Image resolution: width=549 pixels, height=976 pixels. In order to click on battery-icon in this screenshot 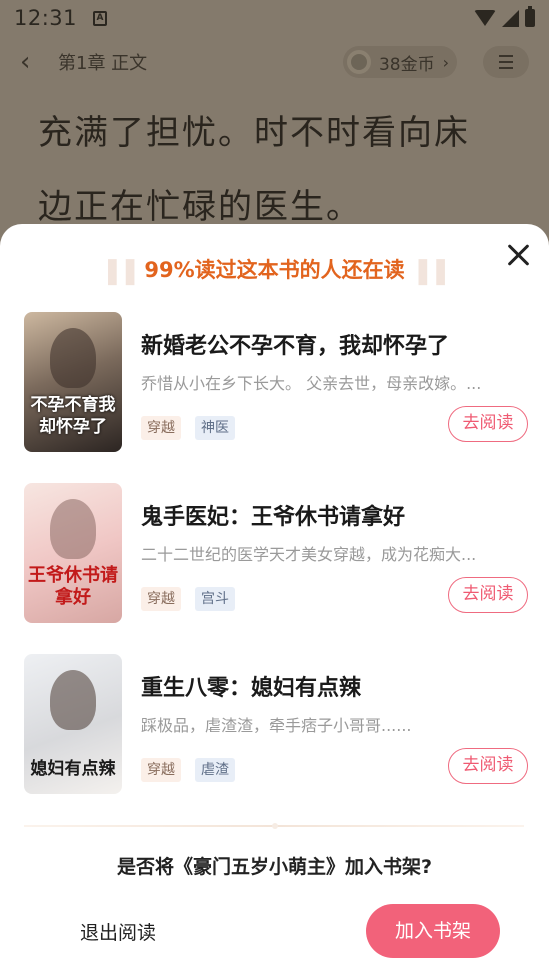, I will do `click(530, 16)`.